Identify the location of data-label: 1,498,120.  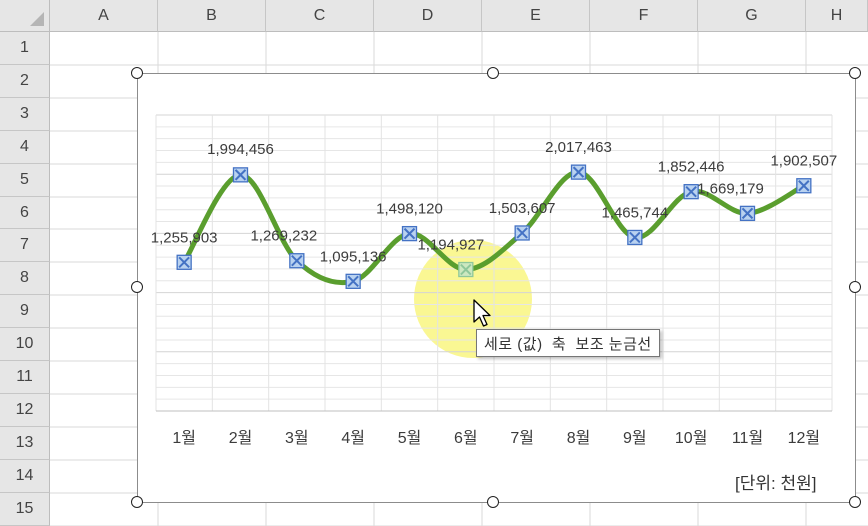
(409, 209).